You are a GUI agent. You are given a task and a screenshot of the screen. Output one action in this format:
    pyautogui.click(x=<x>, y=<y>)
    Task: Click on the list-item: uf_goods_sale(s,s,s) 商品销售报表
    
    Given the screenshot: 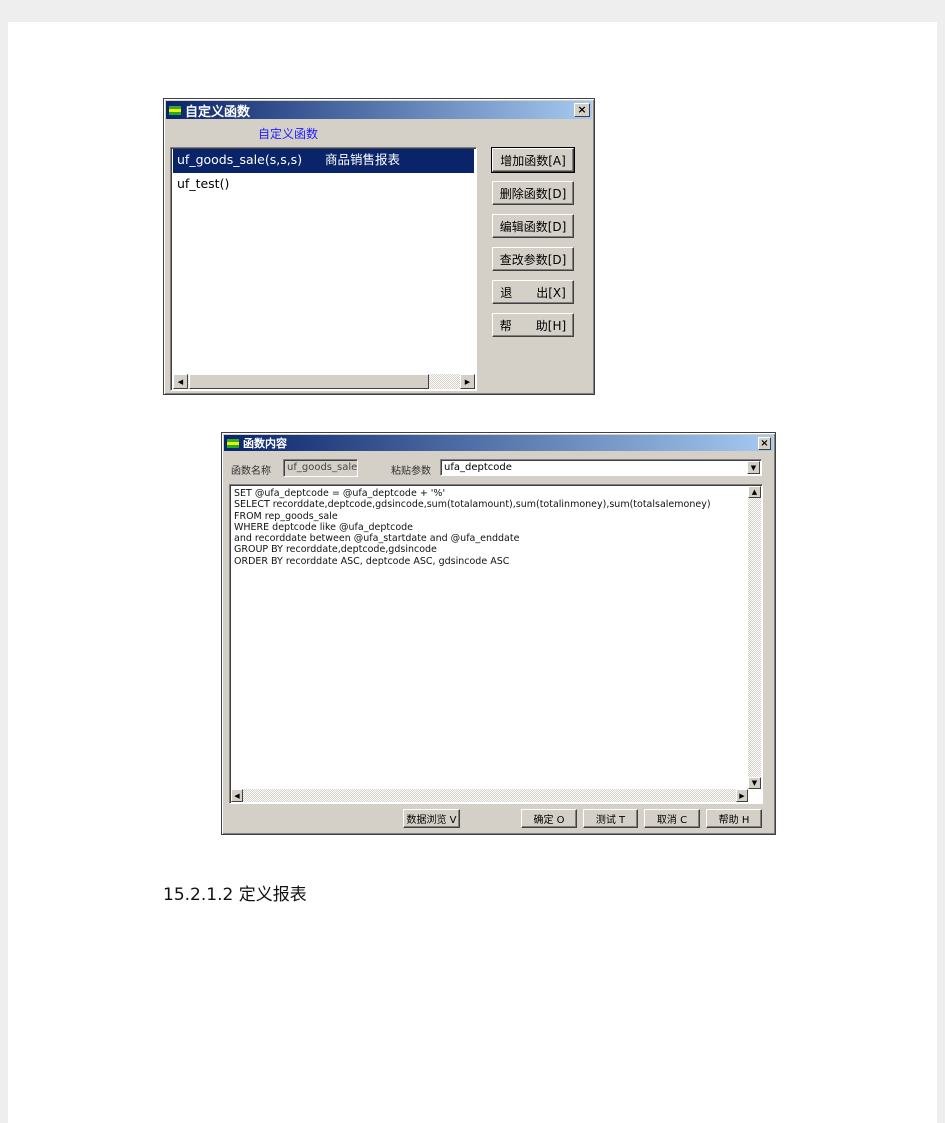 What is the action you would take?
    pyautogui.click(x=323, y=161)
    